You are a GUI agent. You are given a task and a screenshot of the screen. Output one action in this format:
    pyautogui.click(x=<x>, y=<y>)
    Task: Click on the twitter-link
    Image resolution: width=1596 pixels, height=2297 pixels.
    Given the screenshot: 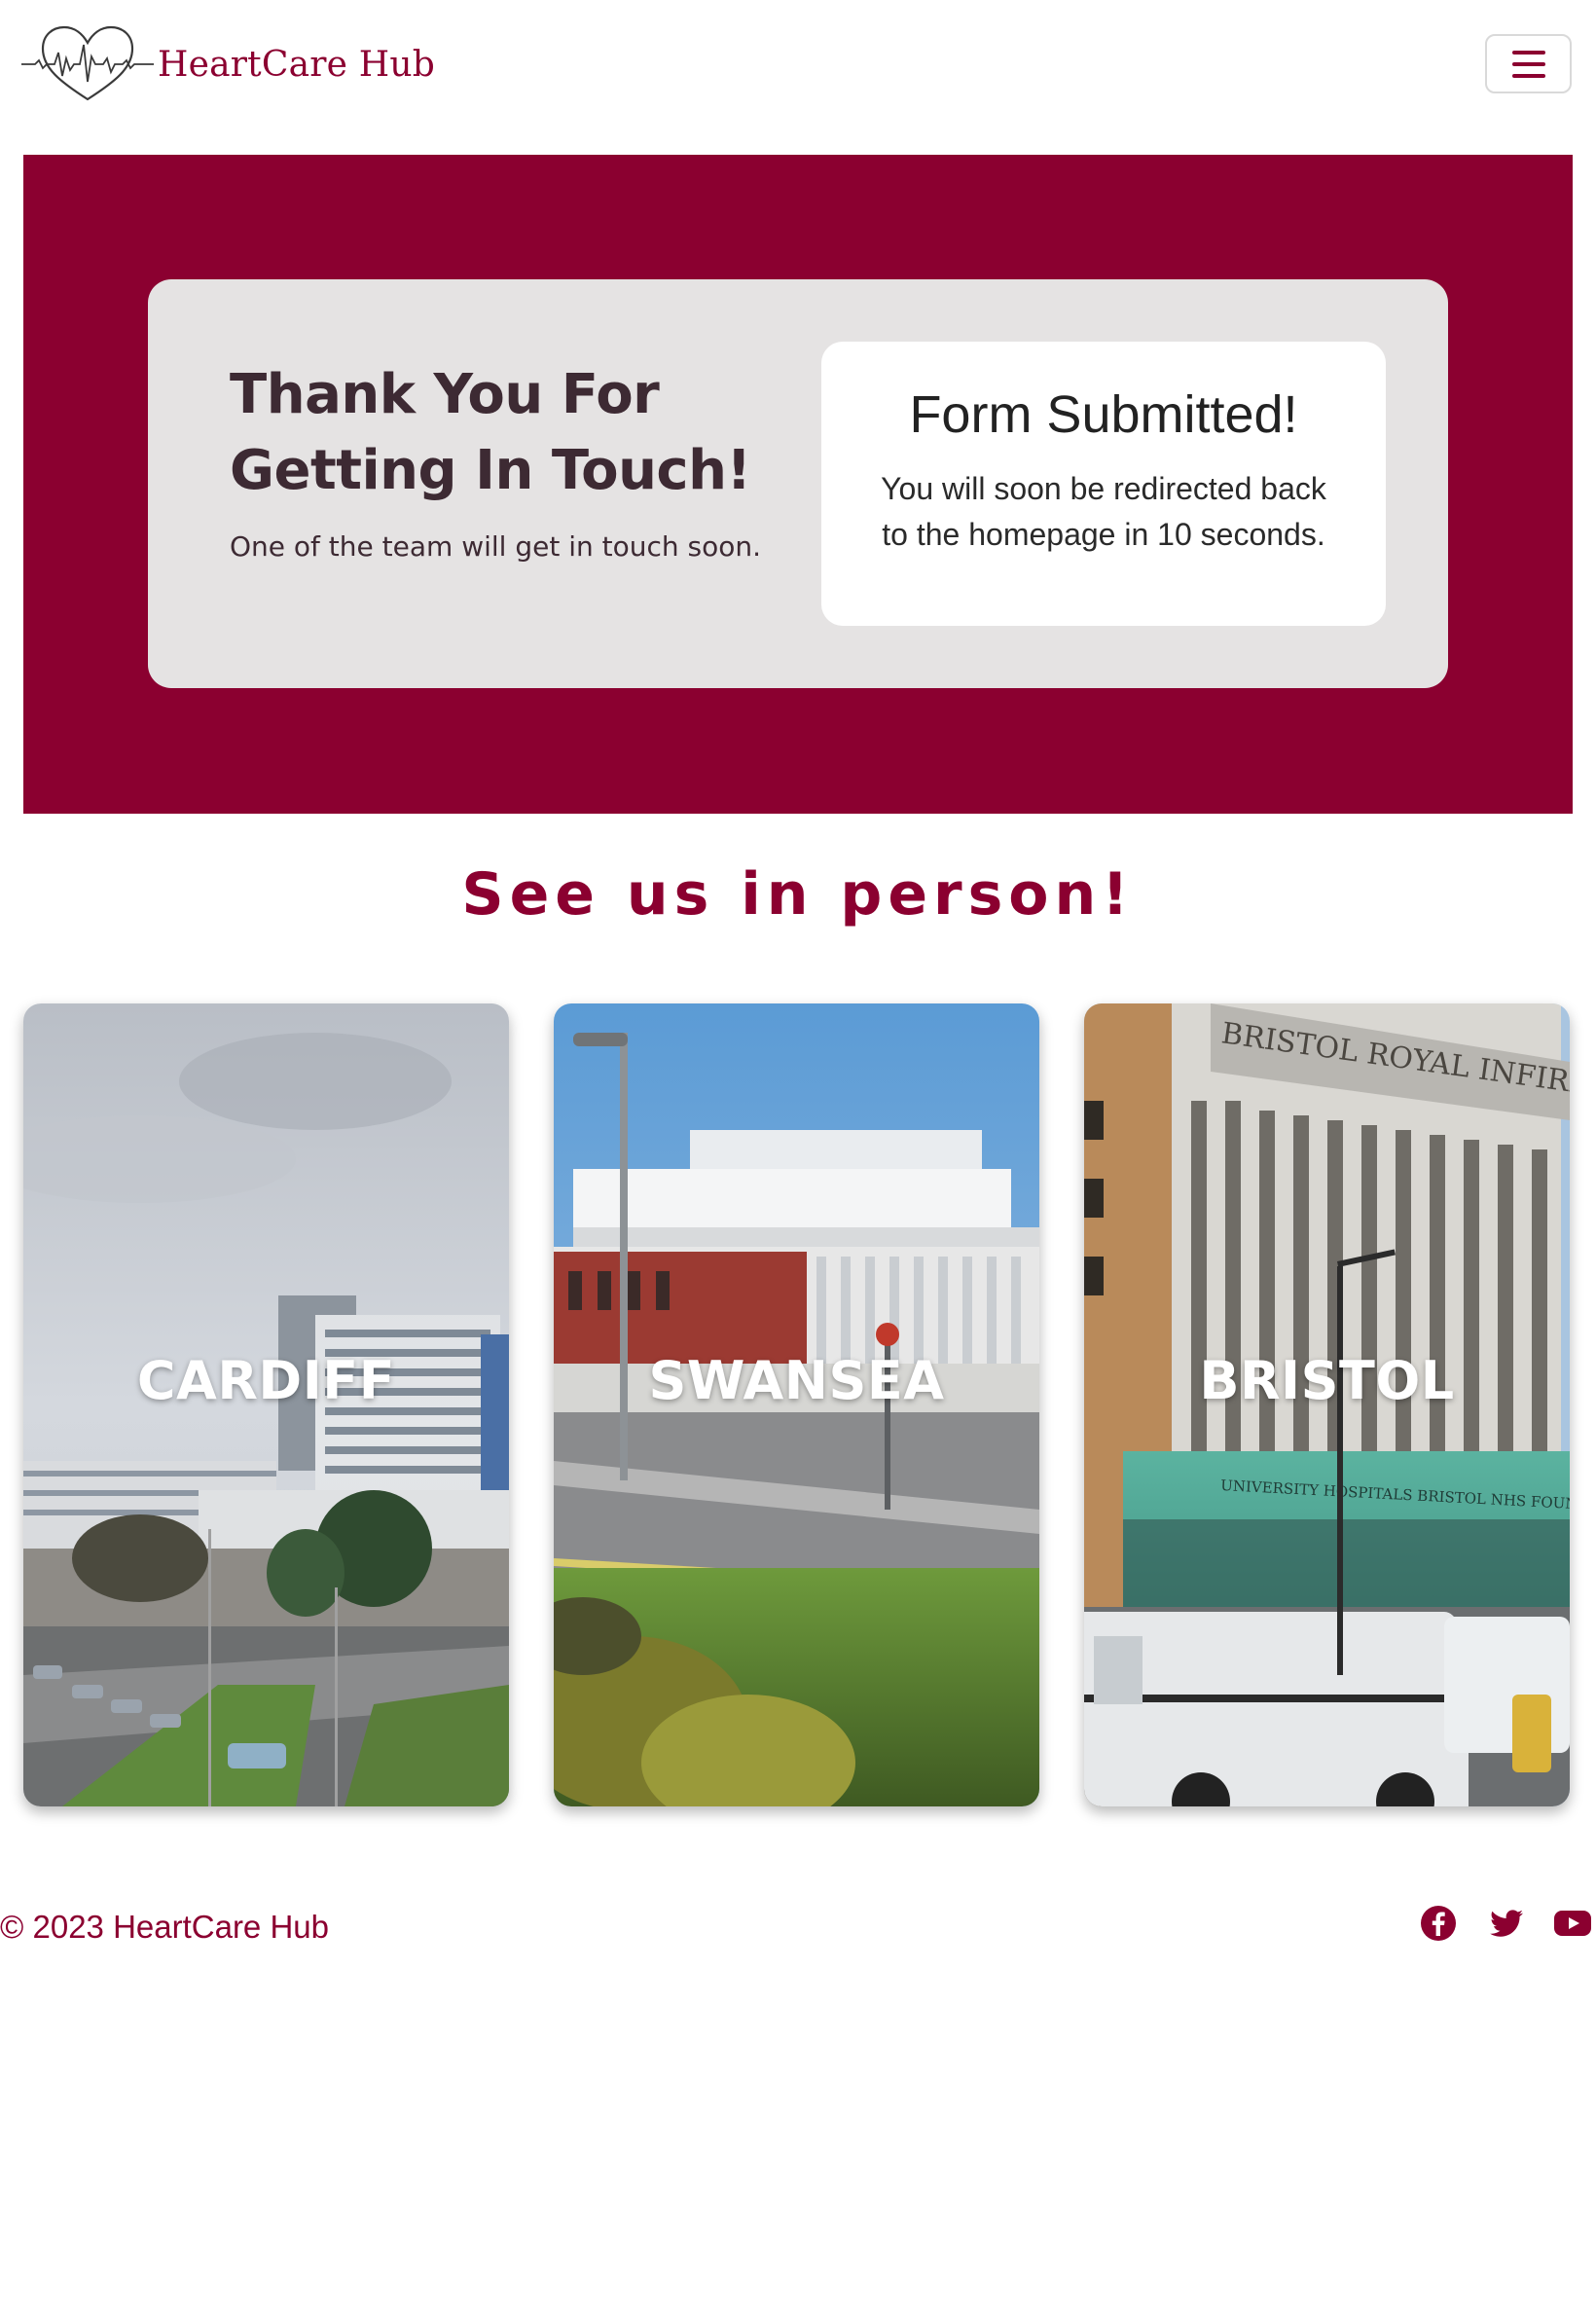 What is the action you would take?
    pyautogui.click(x=1506, y=1923)
    